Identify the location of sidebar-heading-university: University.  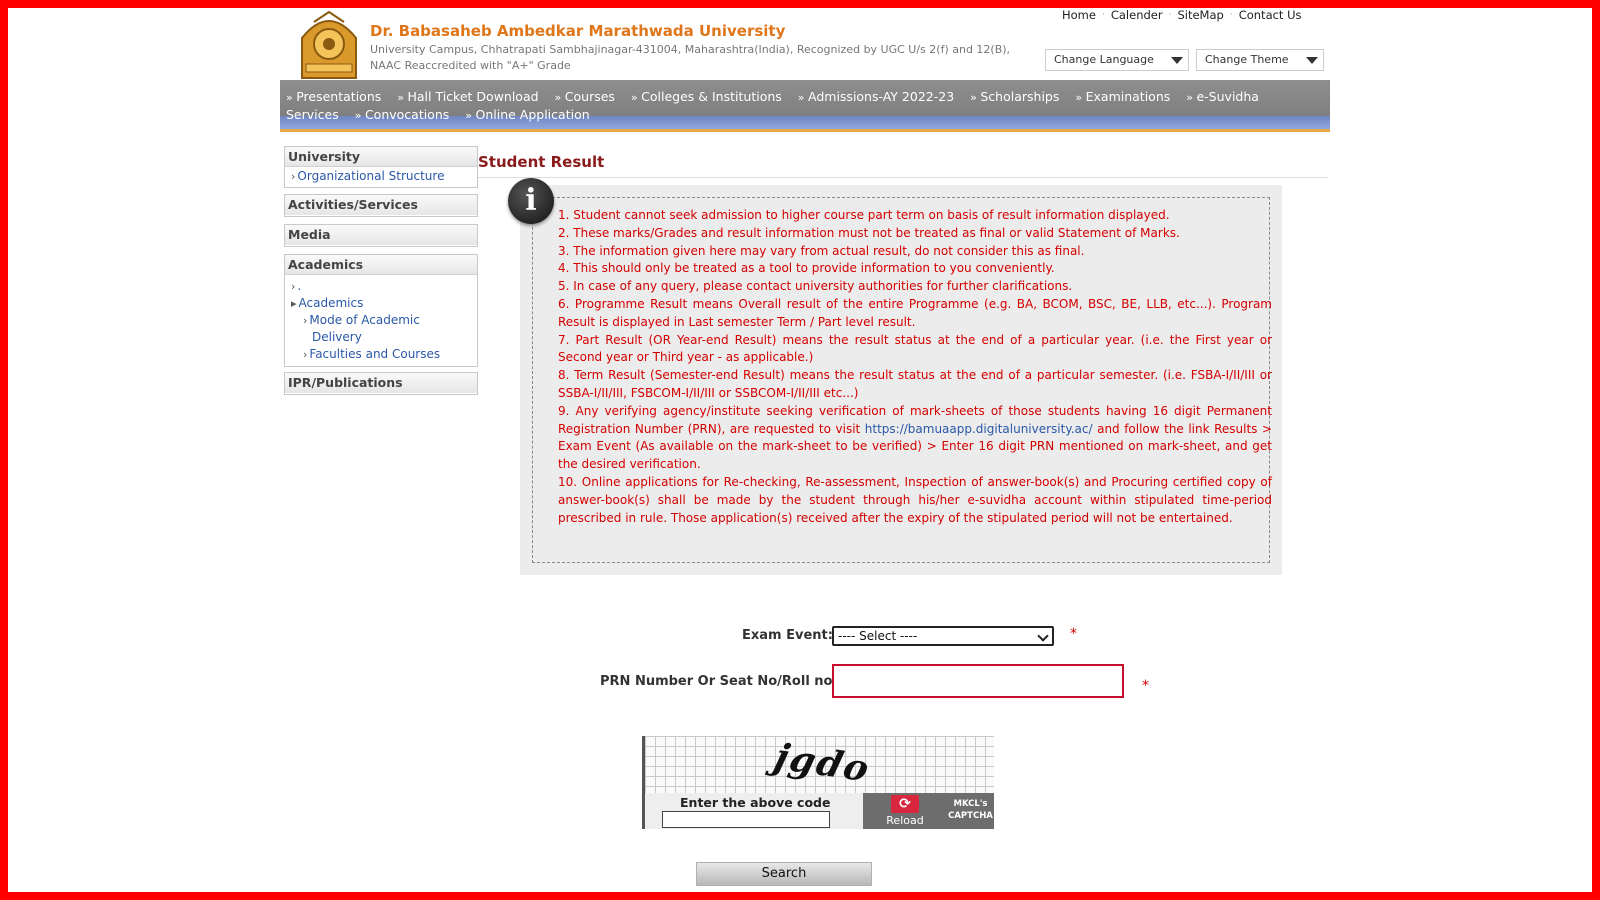
(381, 157).